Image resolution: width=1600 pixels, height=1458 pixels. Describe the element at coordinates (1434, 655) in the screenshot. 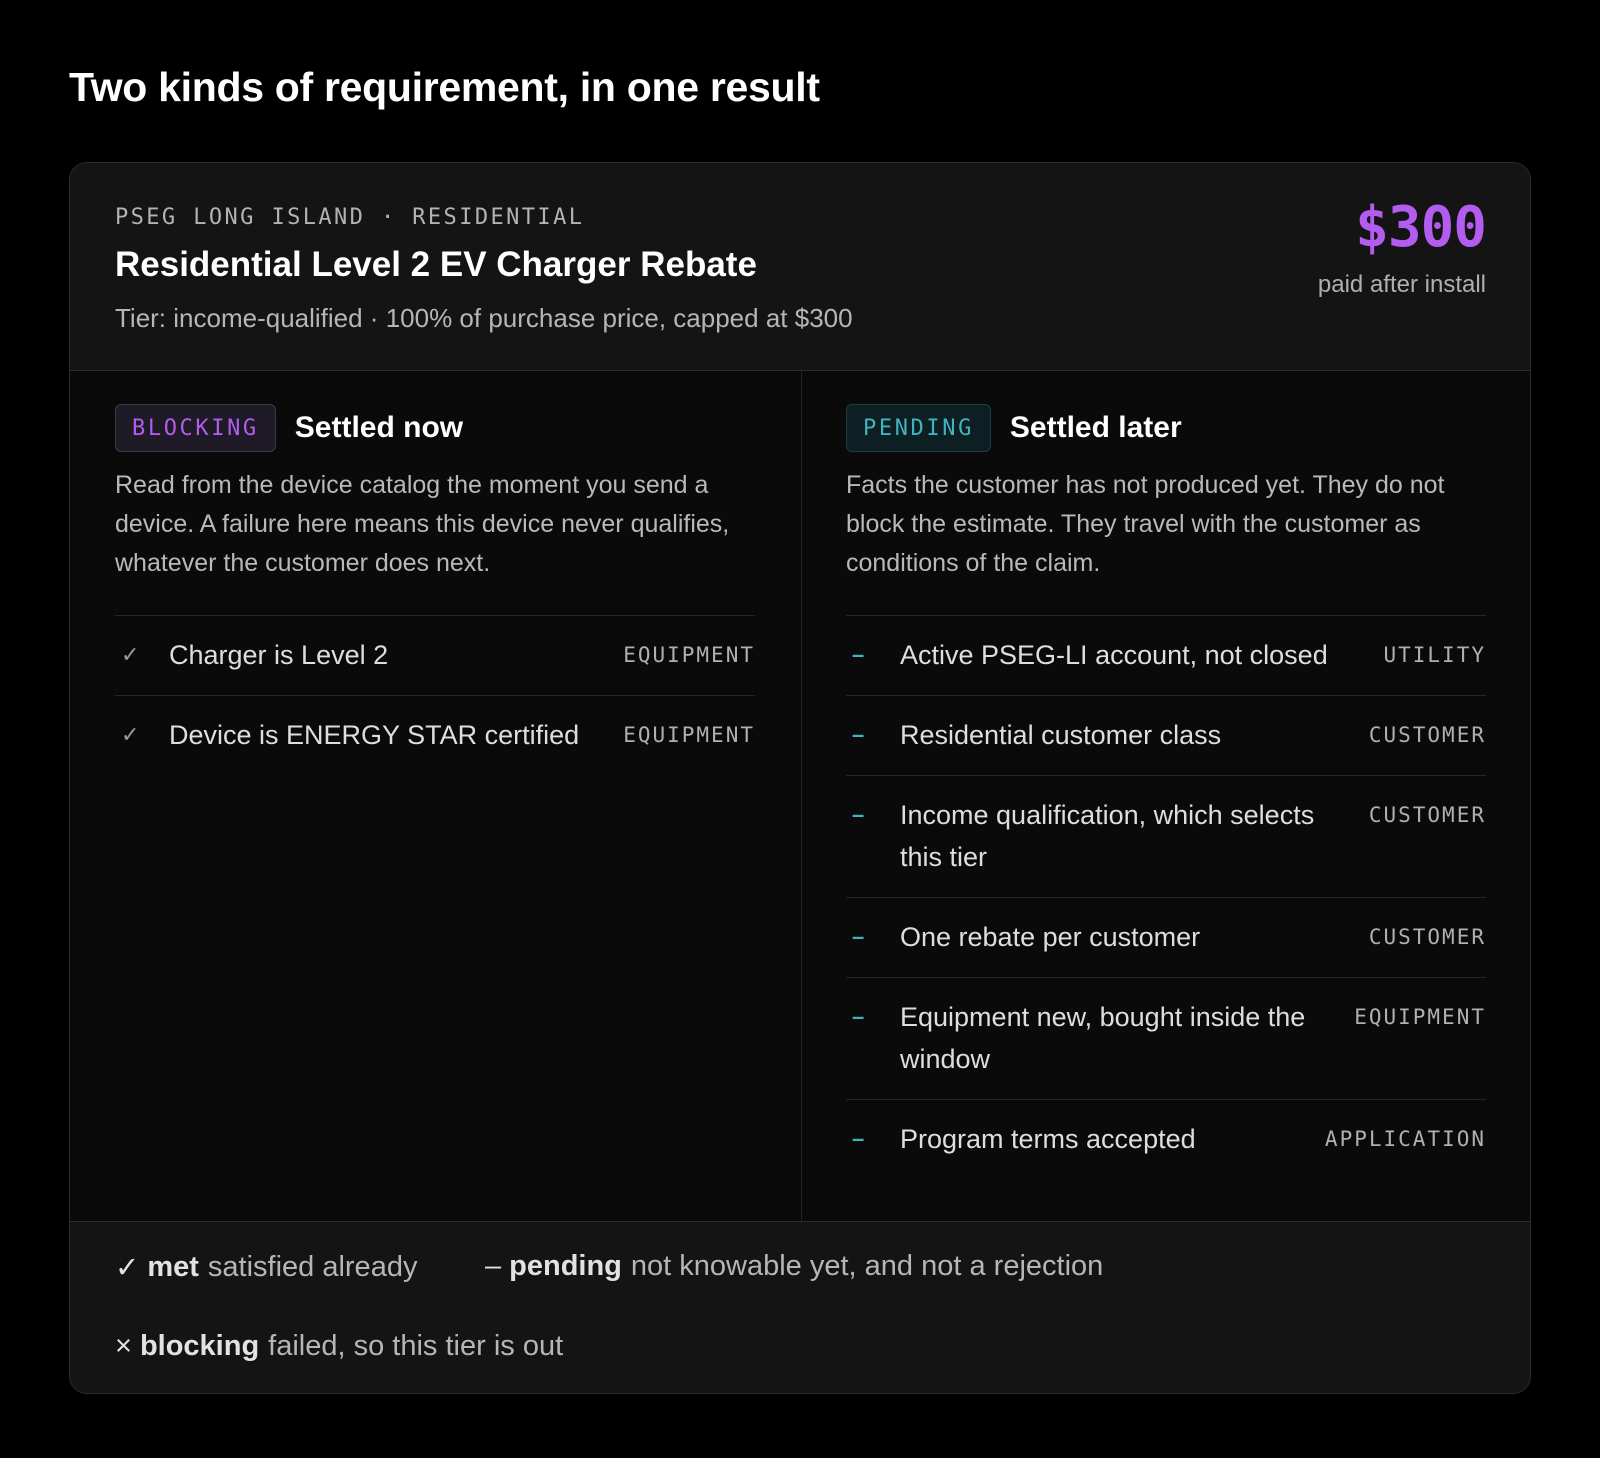

I see `requirement-category: UTILITY` at that location.